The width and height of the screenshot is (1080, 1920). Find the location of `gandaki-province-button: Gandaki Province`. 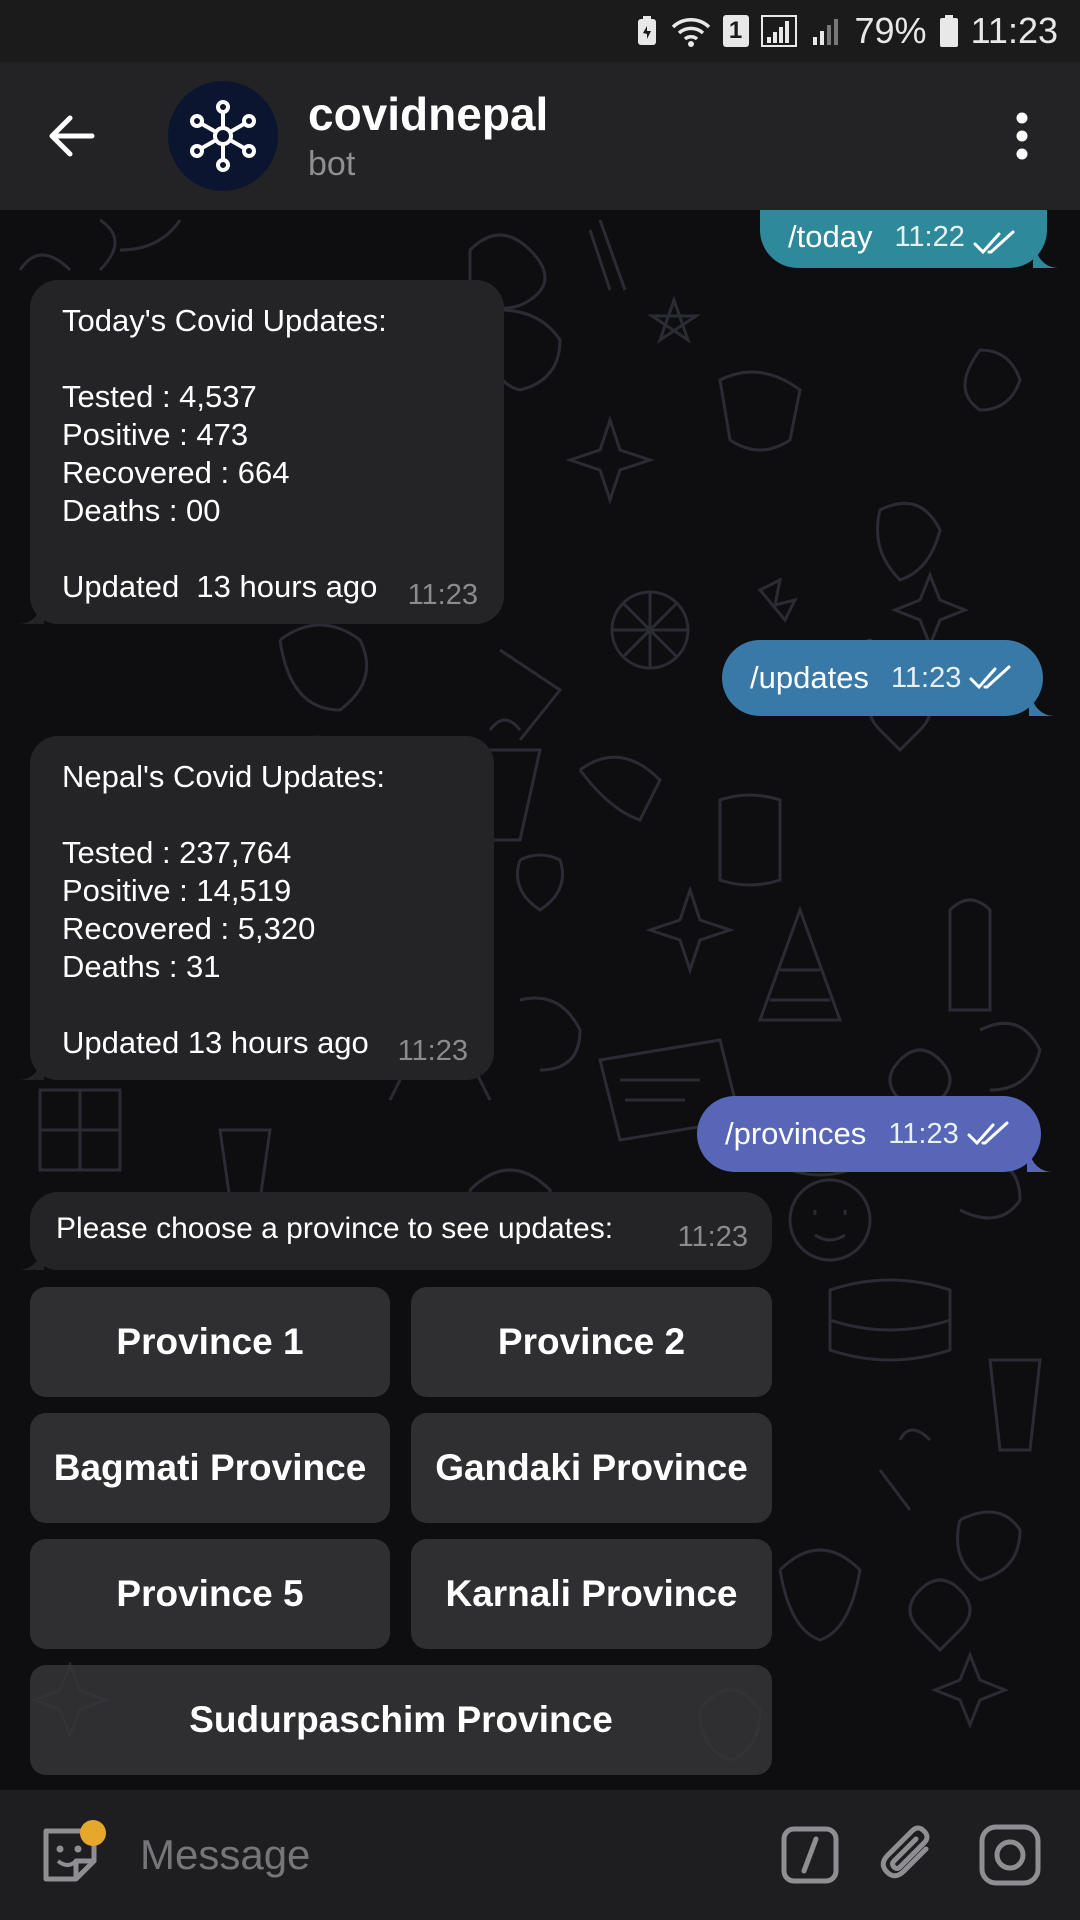

gandaki-province-button: Gandaki Province is located at coordinates (591, 1468).